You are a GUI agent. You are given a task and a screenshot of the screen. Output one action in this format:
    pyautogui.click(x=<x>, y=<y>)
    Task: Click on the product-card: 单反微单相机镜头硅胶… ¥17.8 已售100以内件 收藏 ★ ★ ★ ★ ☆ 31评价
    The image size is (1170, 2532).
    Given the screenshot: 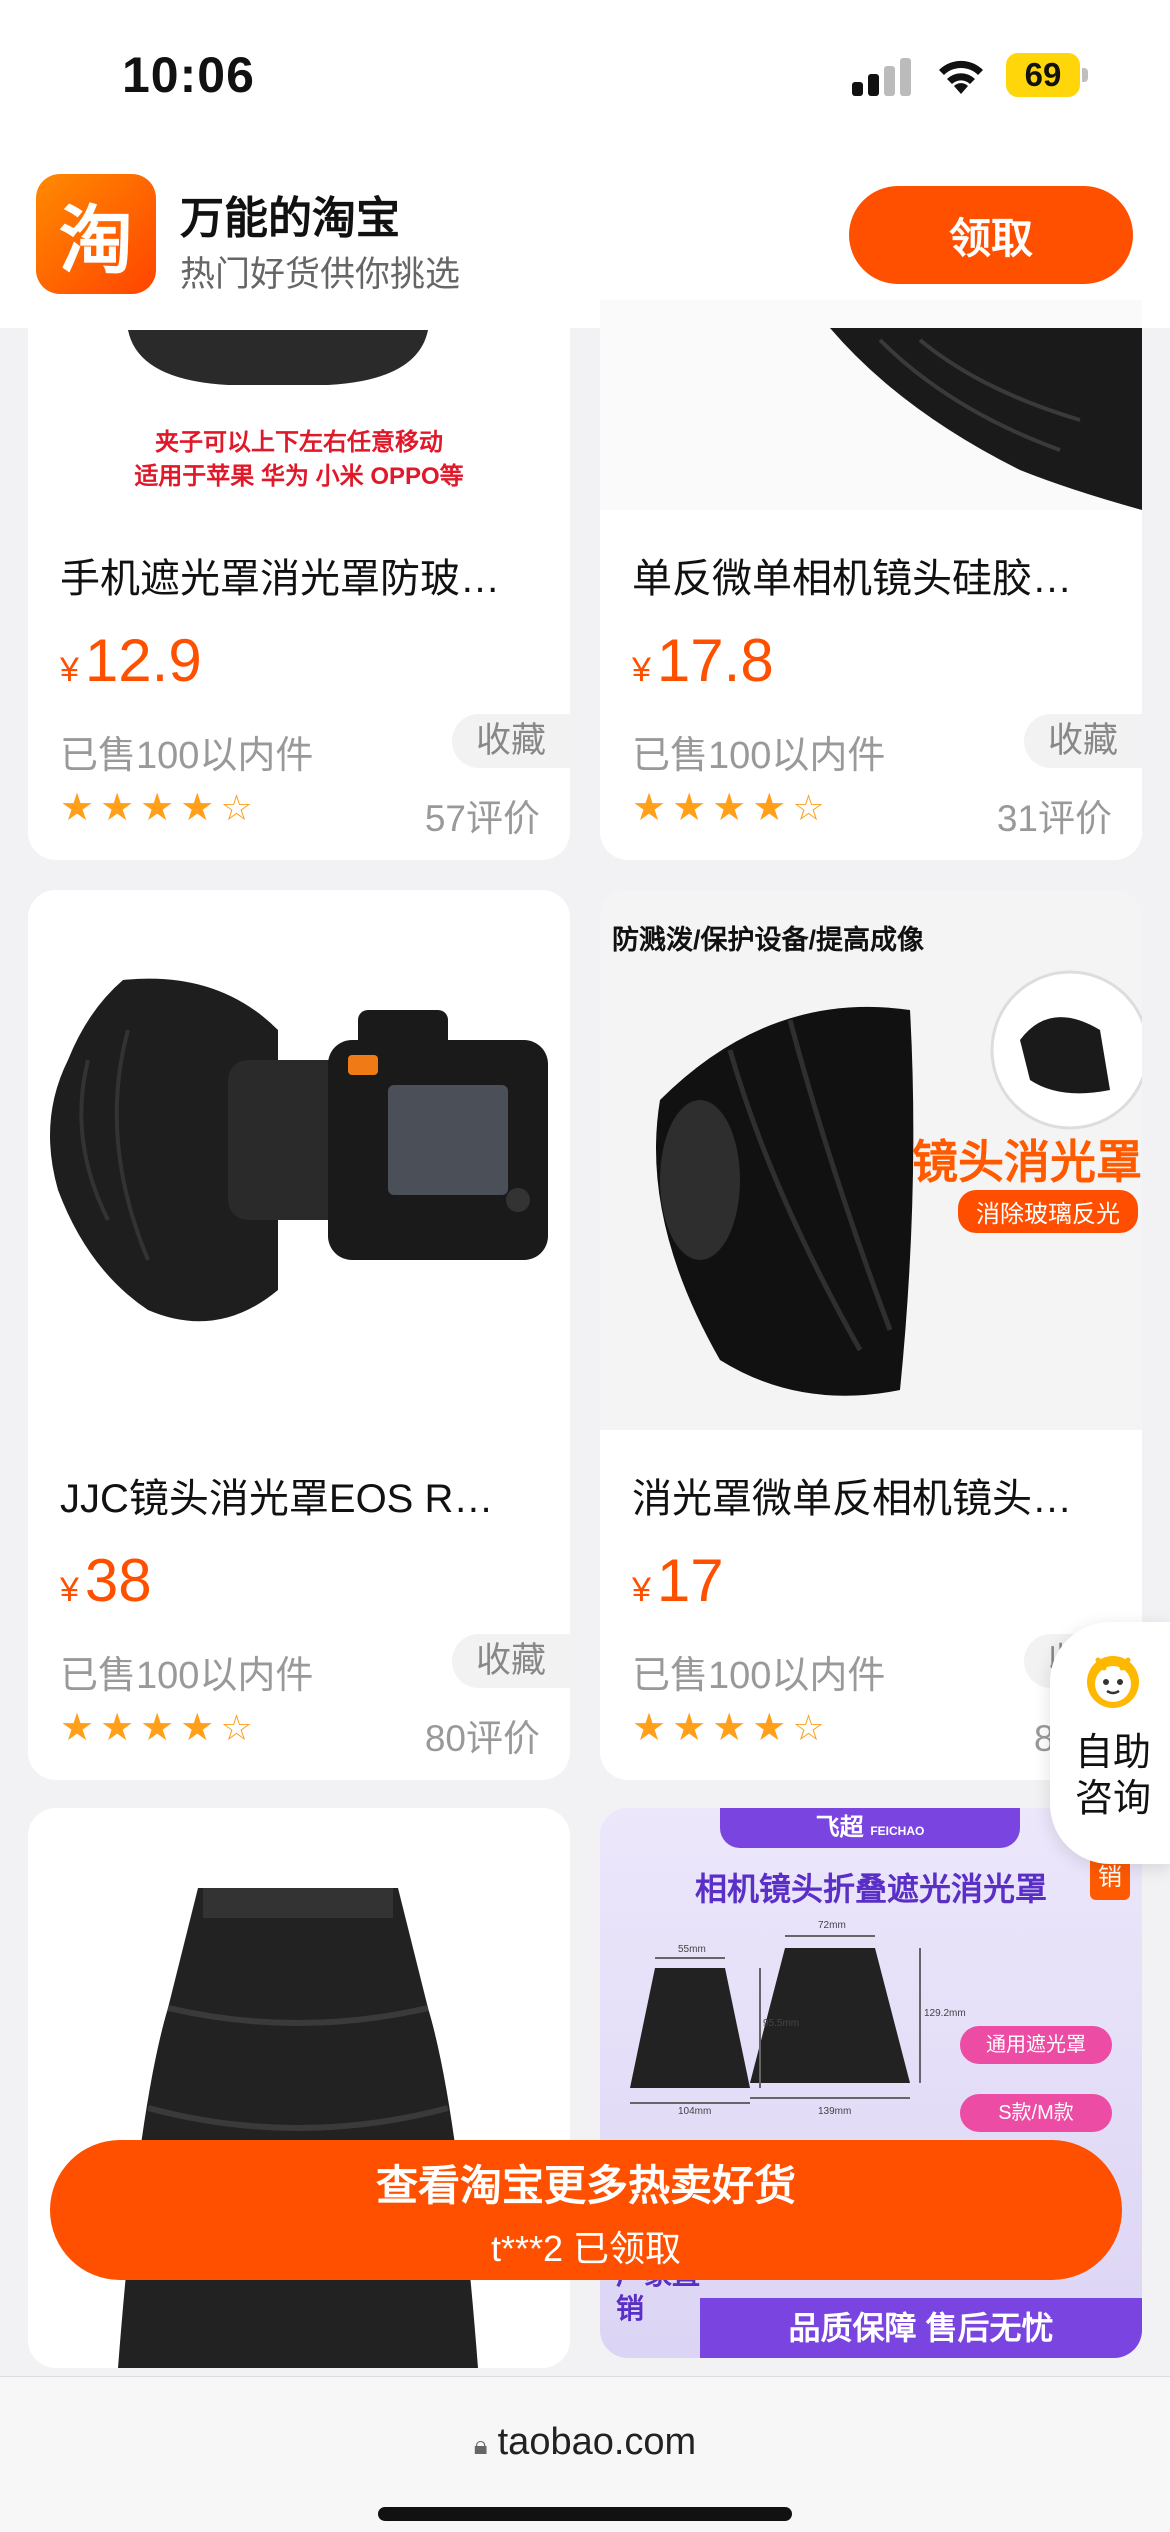 What is the action you would take?
    pyautogui.click(x=871, y=580)
    